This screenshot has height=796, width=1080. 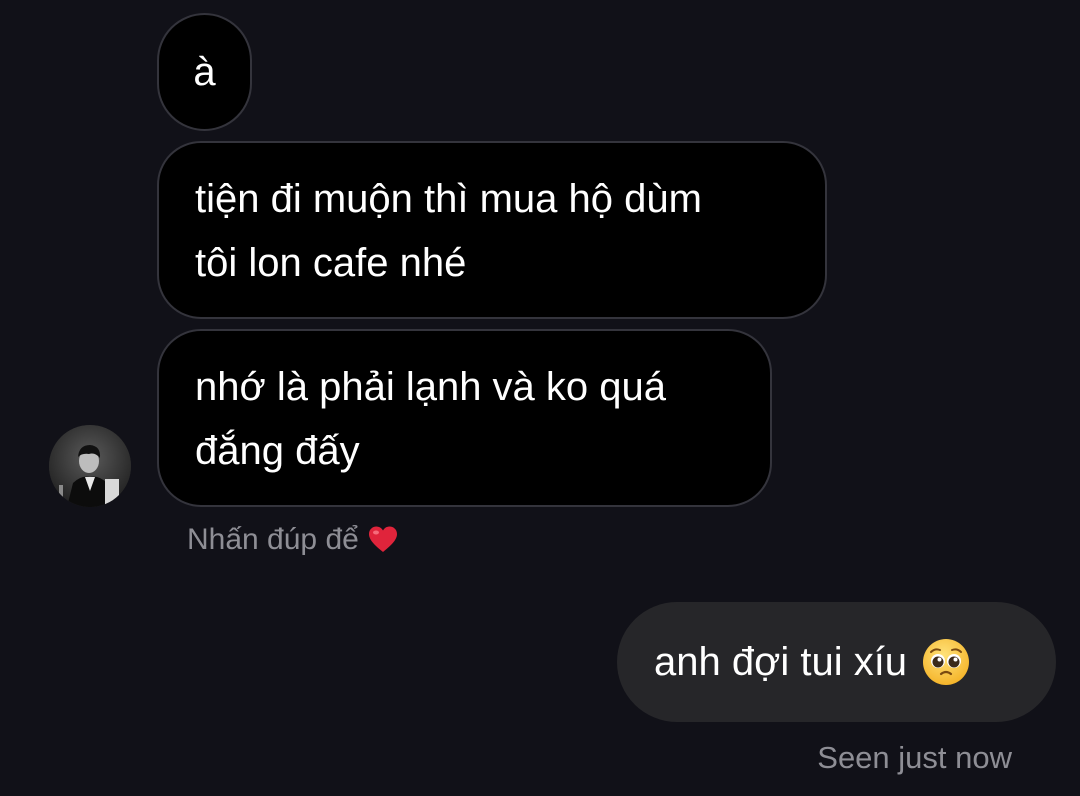 I want to click on heart-icon, so click(x=383, y=540).